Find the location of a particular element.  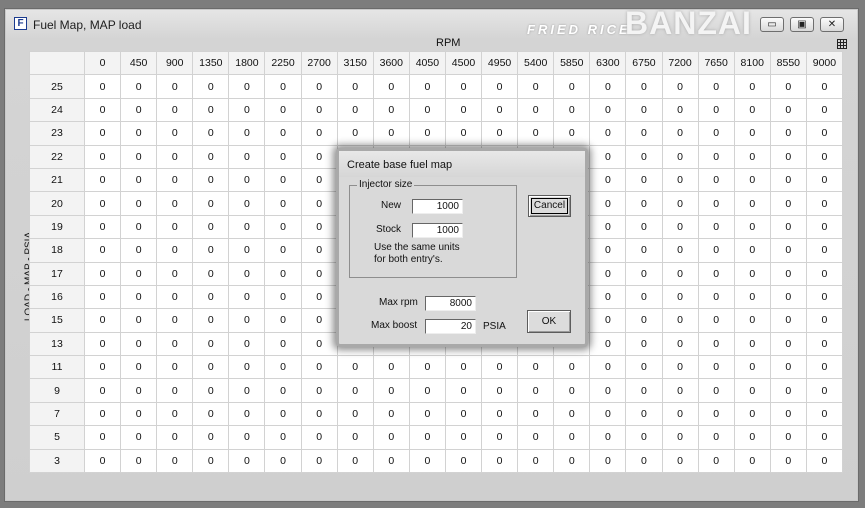

max-boost-field is located at coordinates (450, 326).